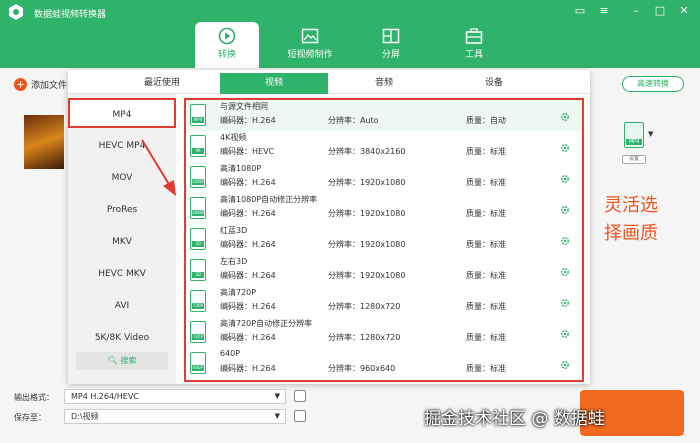 The image size is (700, 443). I want to click on preset-file-icon: 3D, so click(198, 239).